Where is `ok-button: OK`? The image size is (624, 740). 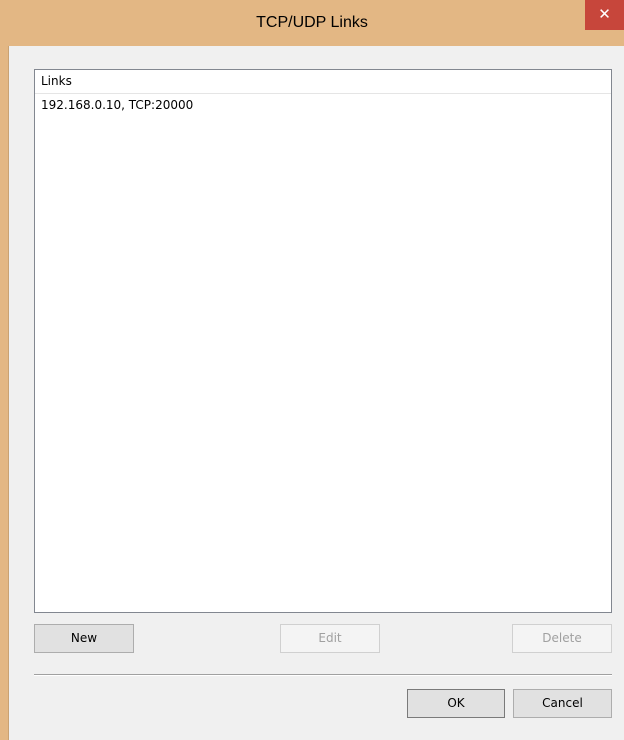
ok-button: OK is located at coordinates (456, 703).